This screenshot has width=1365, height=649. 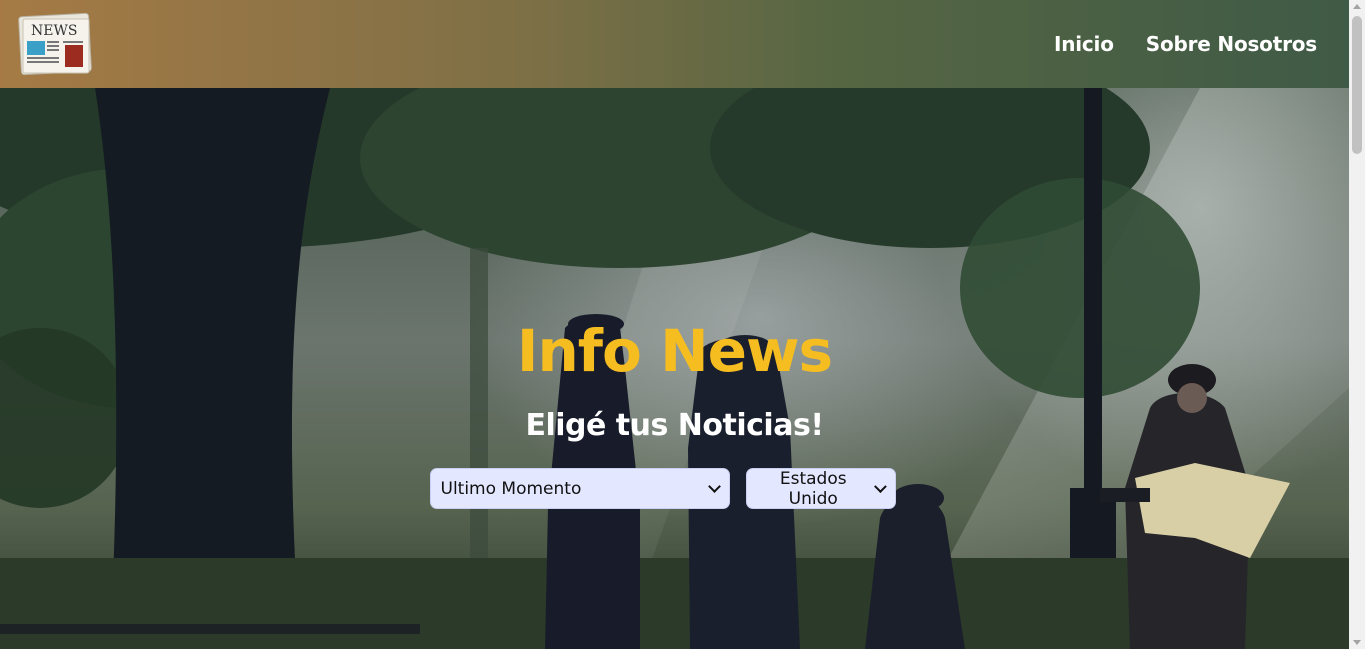 I want to click on category-select: Ultimo Momento, so click(x=579, y=488).